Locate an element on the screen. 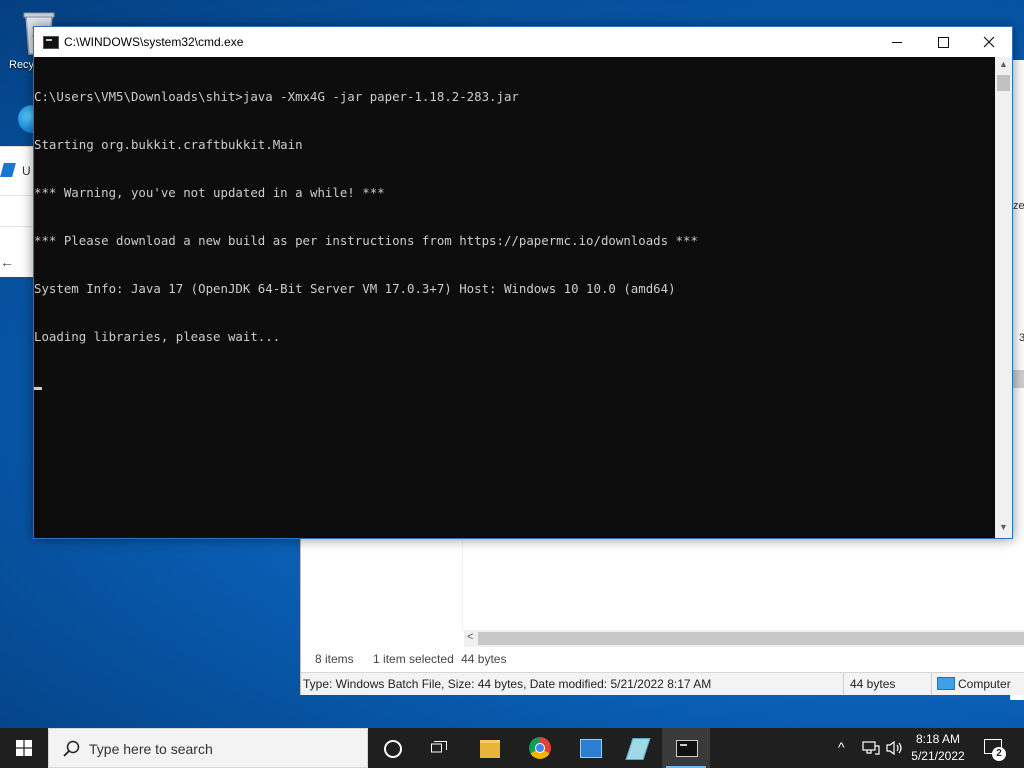 This screenshot has height=768, width=1024. close-button is located at coordinates (989, 42).